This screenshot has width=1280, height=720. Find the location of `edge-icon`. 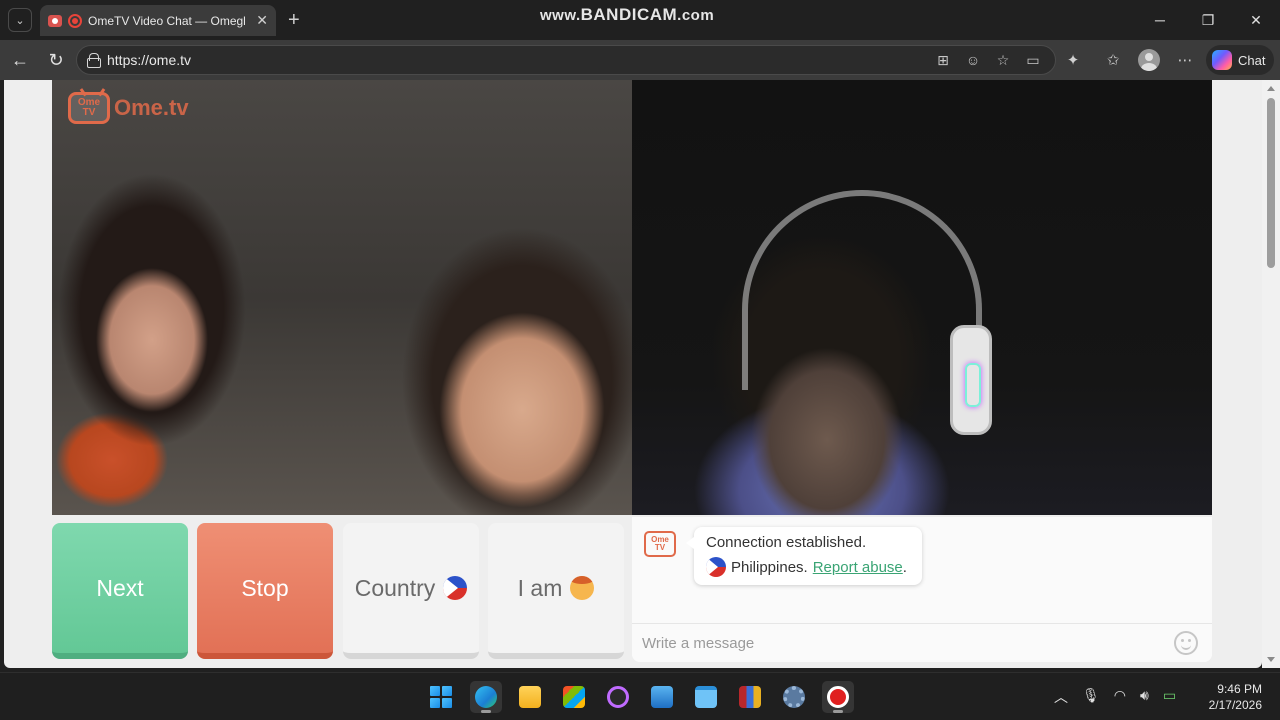

edge-icon is located at coordinates (486, 697).